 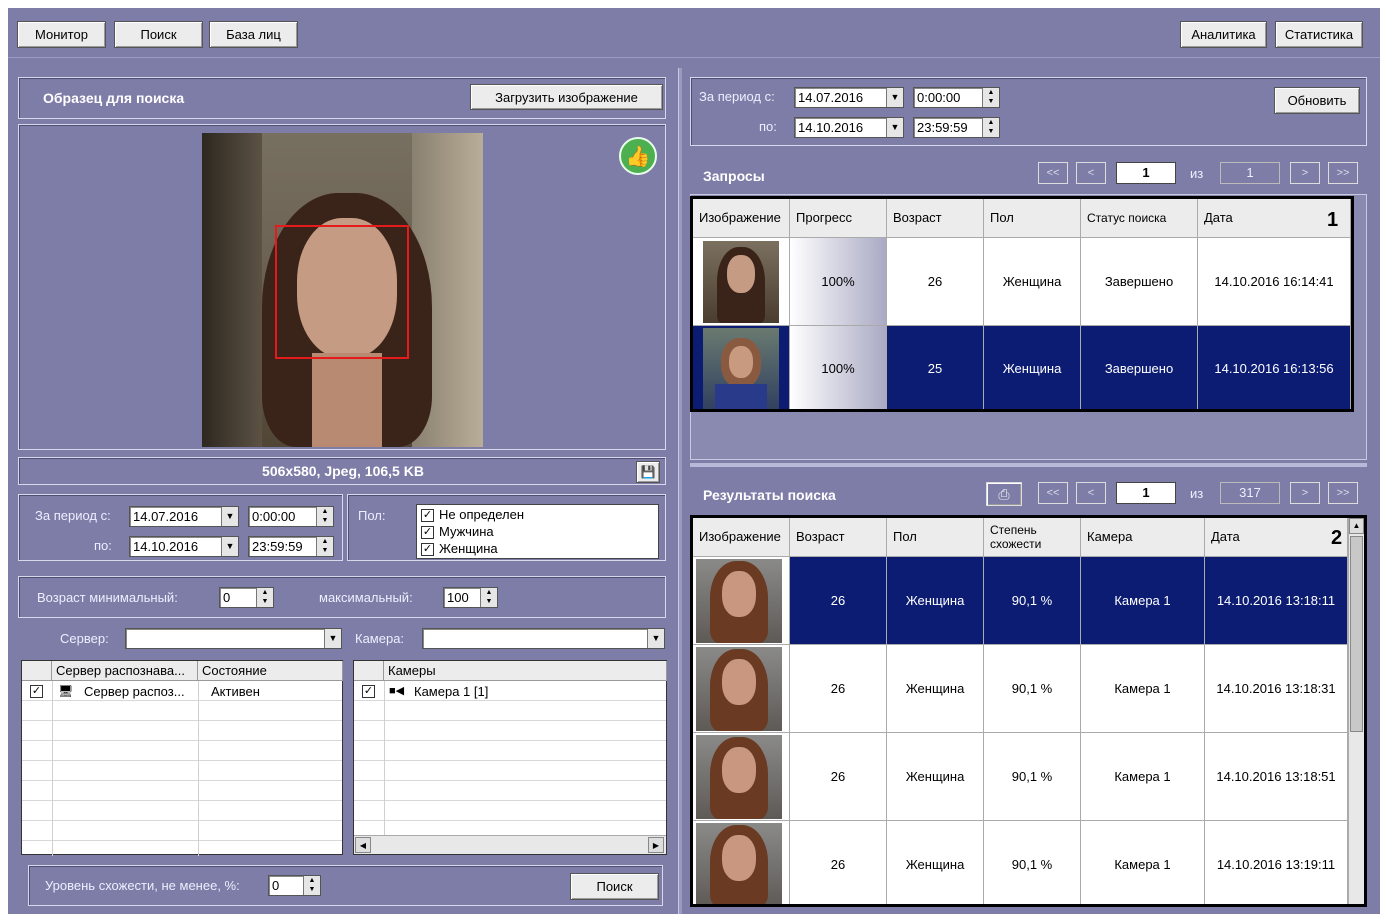 What do you see at coordinates (1200, 493) in the screenshot?
I see `results-pager: << < 1 из 317 > >>` at bounding box center [1200, 493].